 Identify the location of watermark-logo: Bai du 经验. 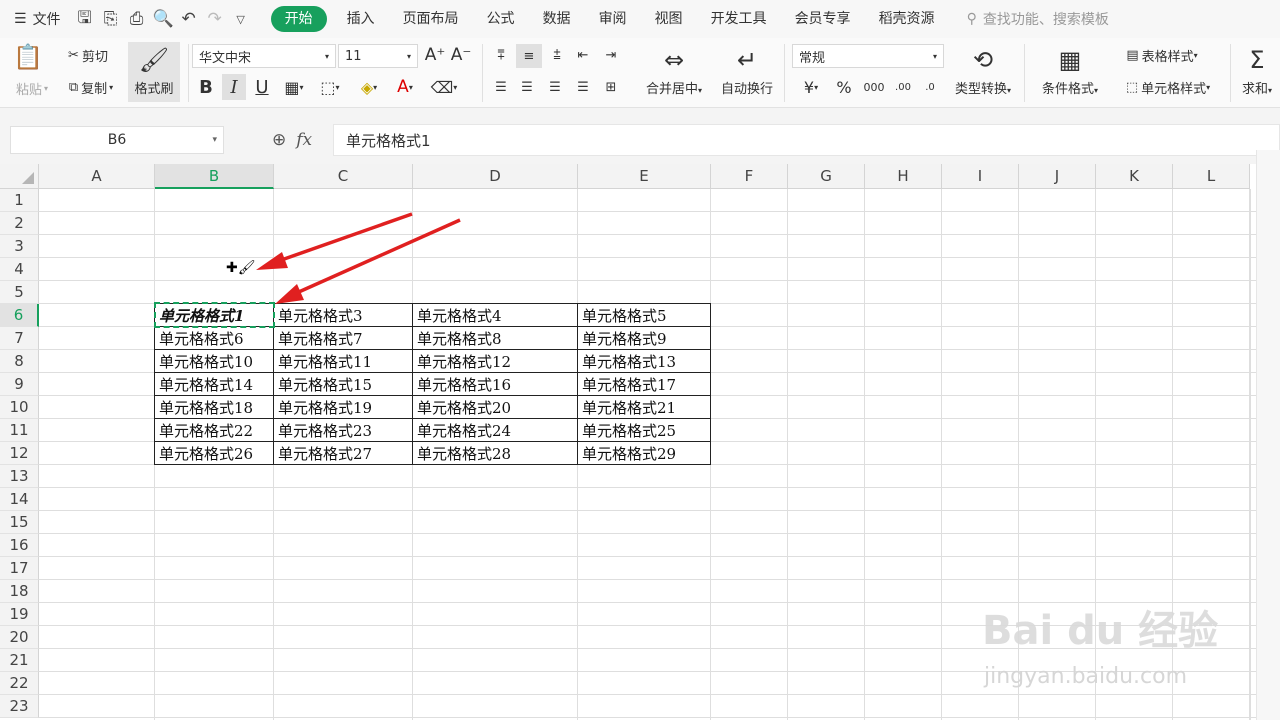
(1100, 631).